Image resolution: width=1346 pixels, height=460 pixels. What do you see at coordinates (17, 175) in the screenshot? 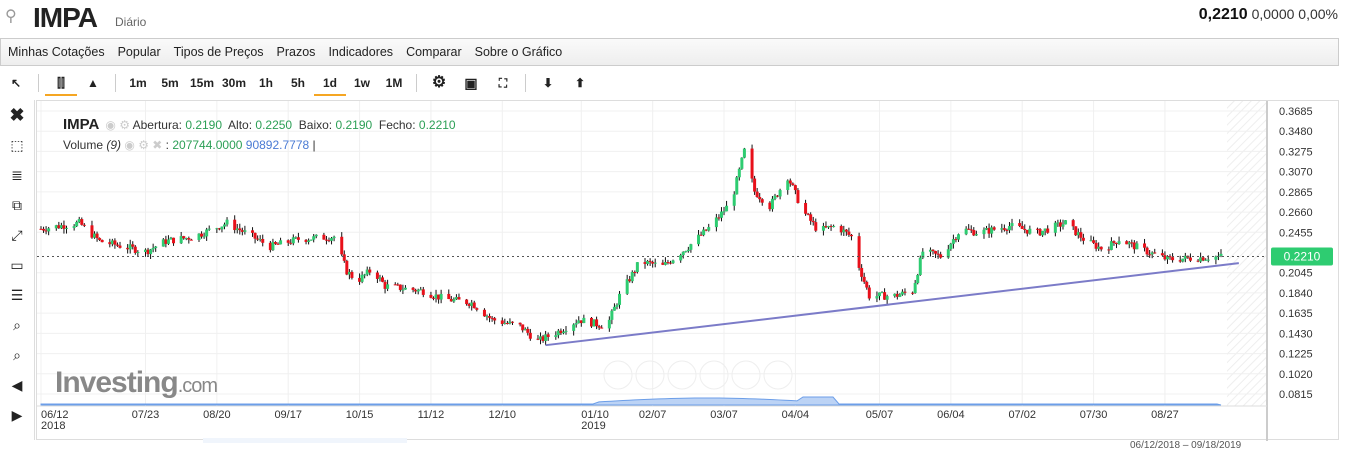
I see `fibonacci-icon: ≣` at bounding box center [17, 175].